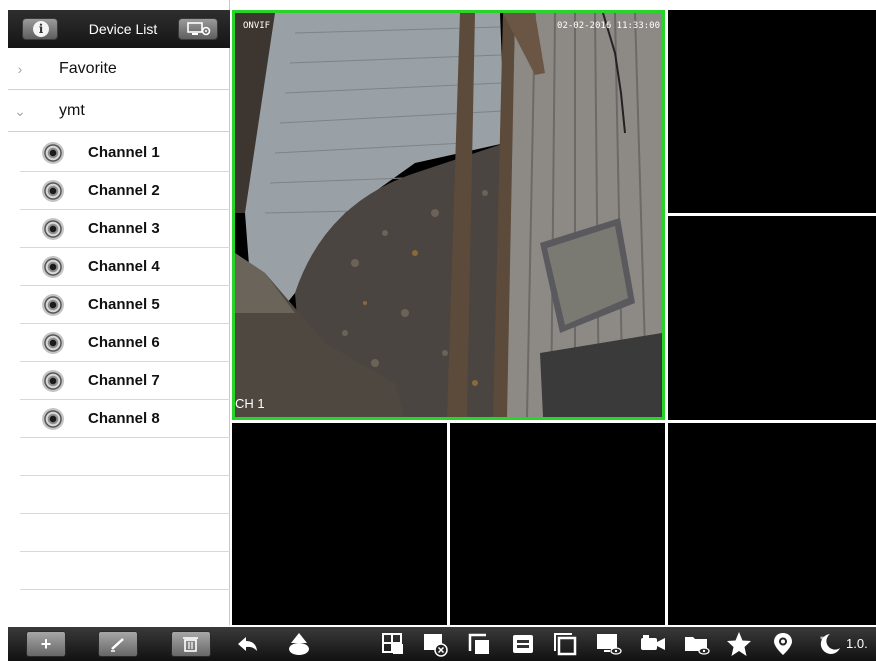 Image resolution: width=876 pixels, height=661 pixels. I want to click on close-window-icon, so click(435, 644).